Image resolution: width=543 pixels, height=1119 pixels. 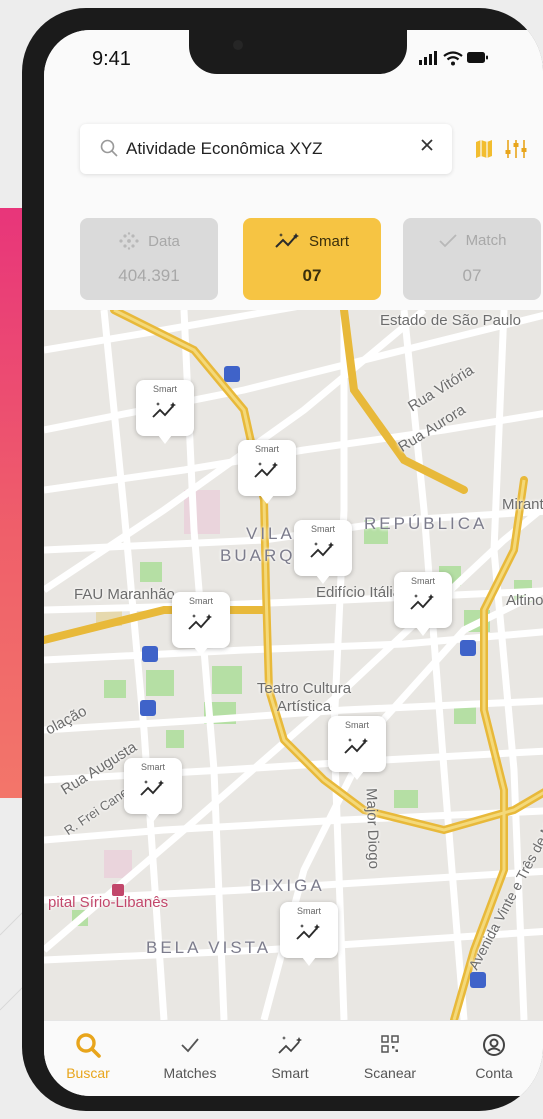 I want to click on mode-match-count: 07, so click(x=472, y=275).